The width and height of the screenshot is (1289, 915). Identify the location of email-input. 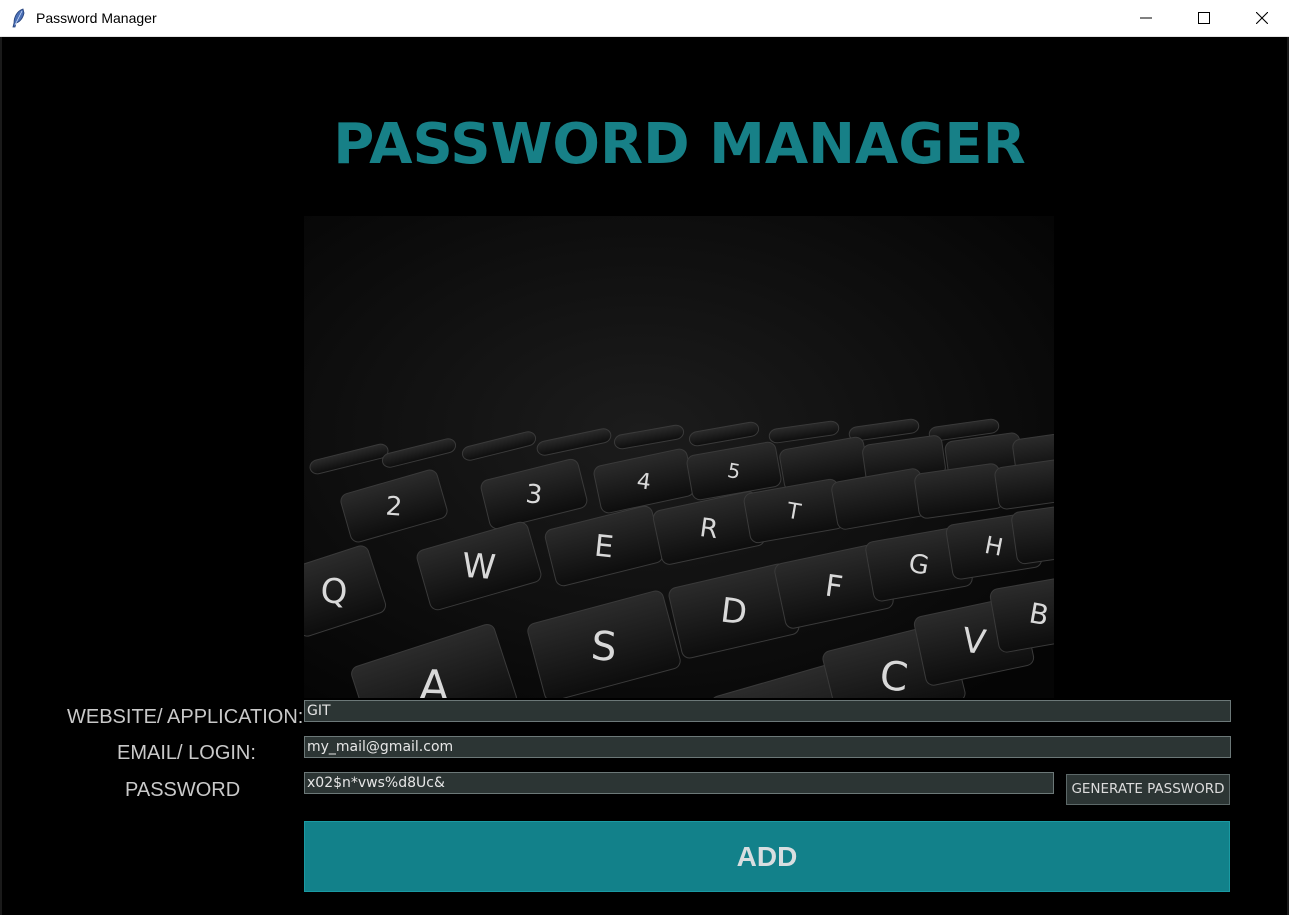
(767, 747).